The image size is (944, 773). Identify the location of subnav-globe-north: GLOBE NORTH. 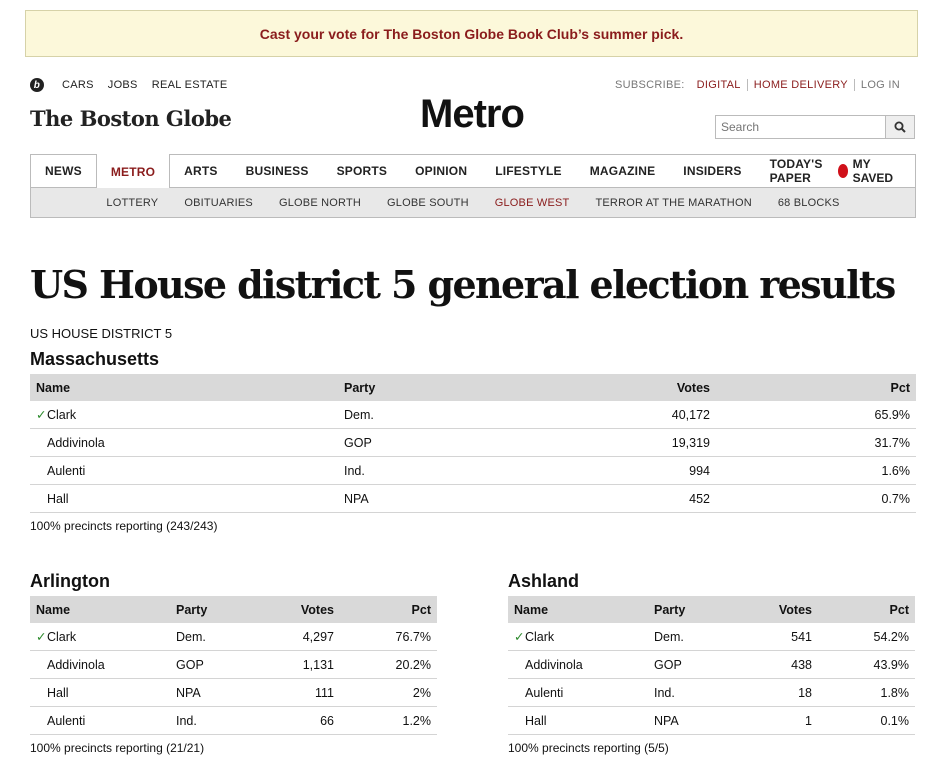
(320, 203).